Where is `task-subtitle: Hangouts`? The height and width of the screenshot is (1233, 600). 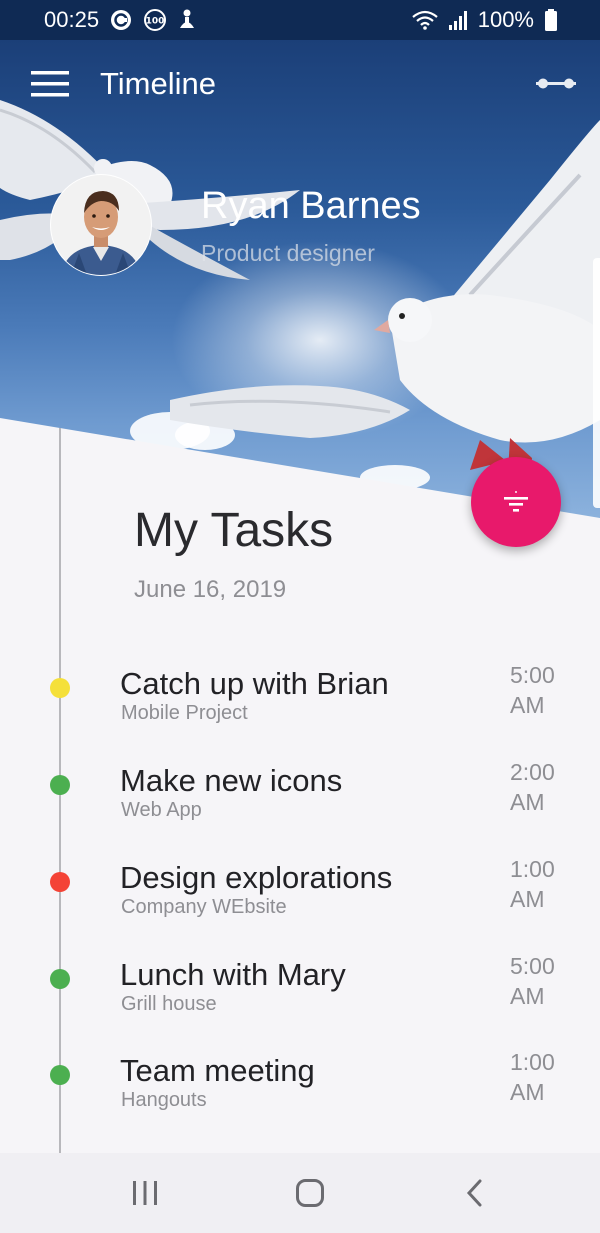 task-subtitle: Hangouts is located at coordinates (164, 1100).